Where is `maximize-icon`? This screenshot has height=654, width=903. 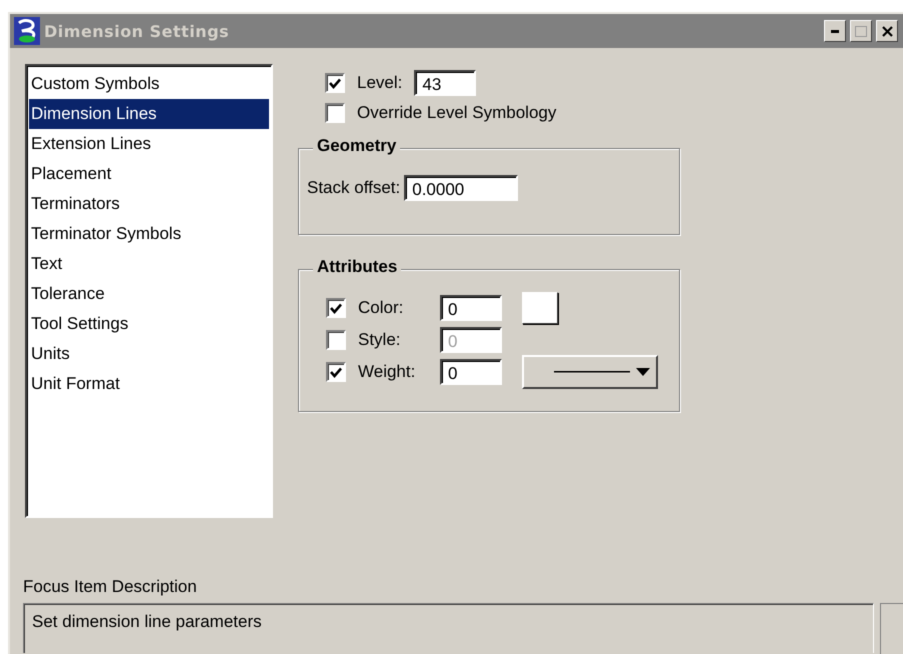
maximize-icon is located at coordinates (861, 31).